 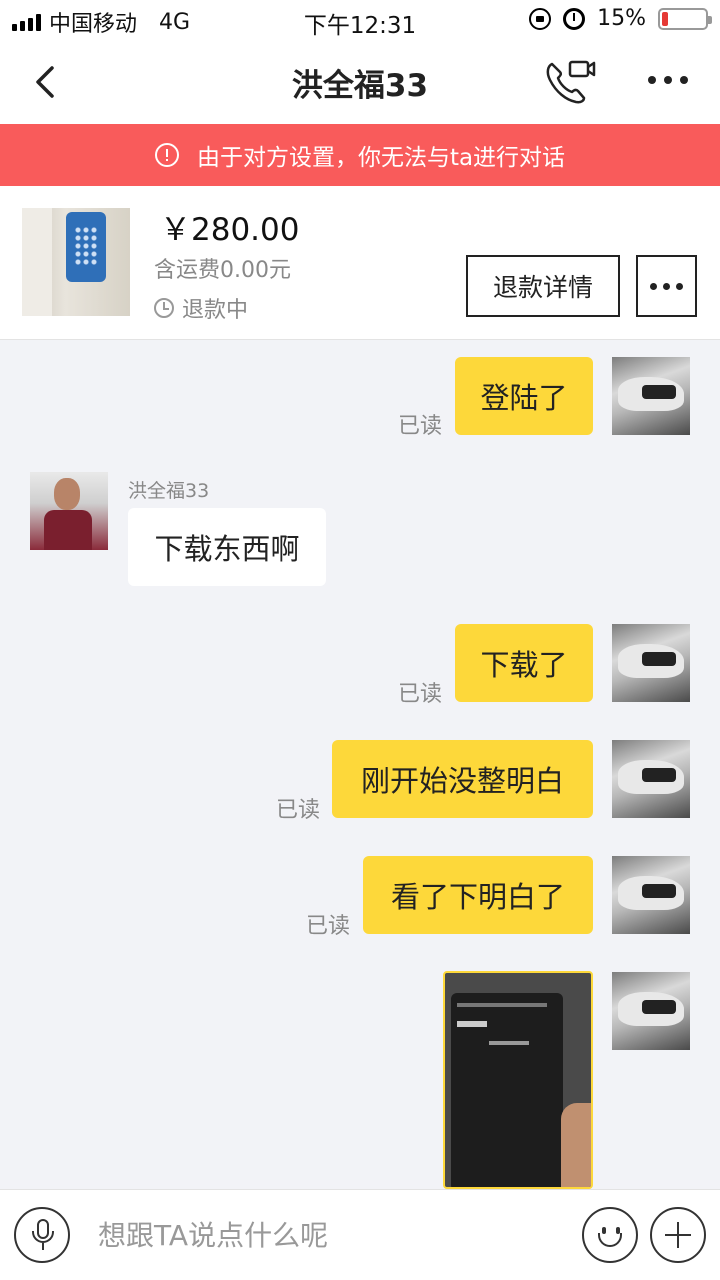 I want to click on nav-bar: 洪全福33, so click(x=360, y=82).